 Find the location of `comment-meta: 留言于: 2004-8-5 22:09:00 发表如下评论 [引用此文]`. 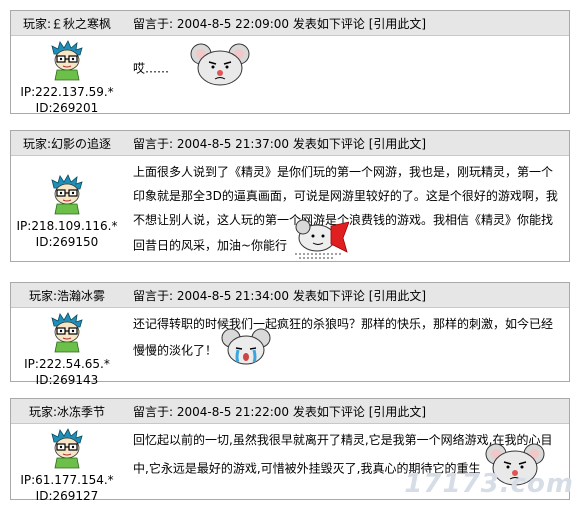

comment-meta: 留言于: 2004-8-5 22:09:00 发表如下评论 [引用此文] is located at coordinates (279, 23).